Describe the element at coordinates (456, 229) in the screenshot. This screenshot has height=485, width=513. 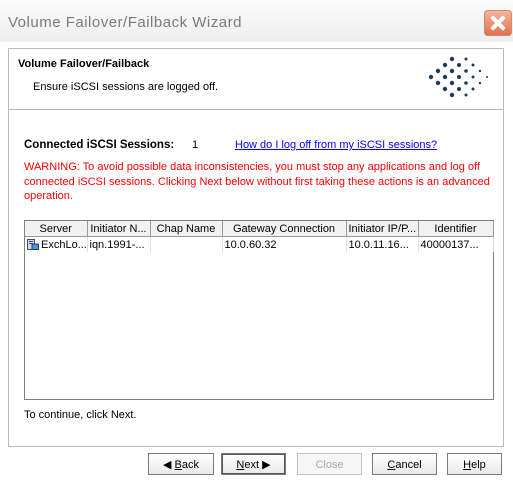
I see `column-header-identifier: Identifier` at that location.